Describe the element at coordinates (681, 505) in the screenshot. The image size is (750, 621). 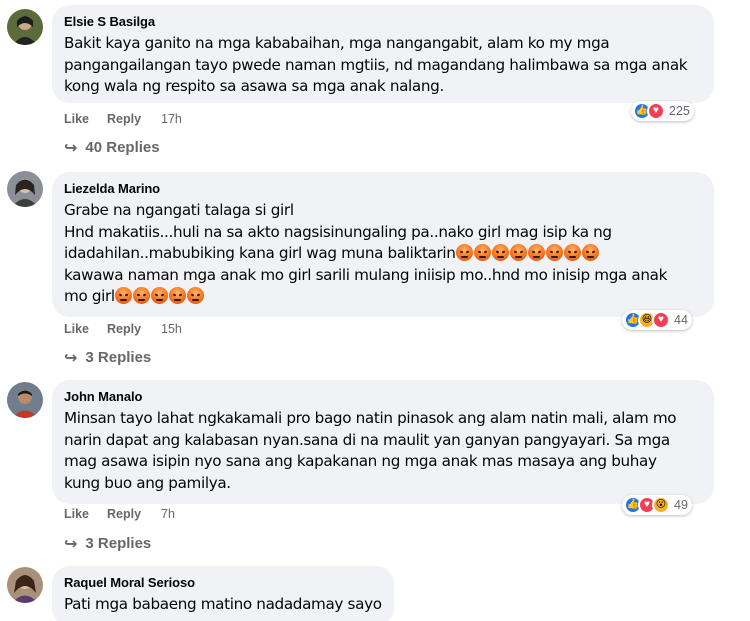
I see `reaction-count: 49` at that location.